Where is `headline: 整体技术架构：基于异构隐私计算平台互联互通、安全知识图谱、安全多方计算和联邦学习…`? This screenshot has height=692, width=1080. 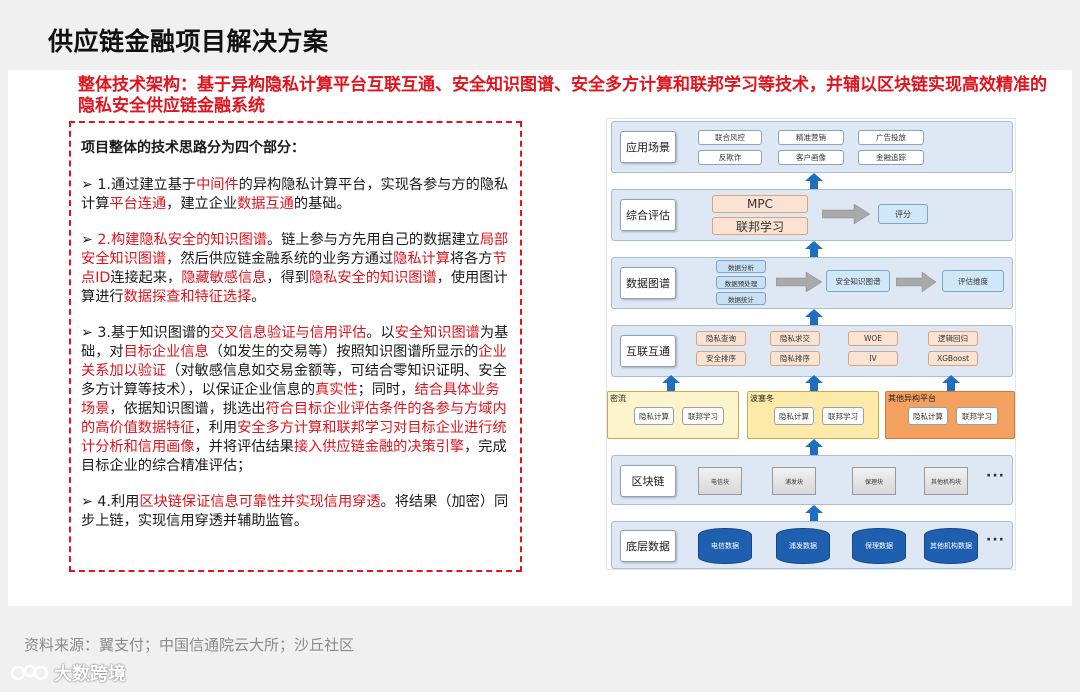 headline: 整体技术架构：基于异构隐私计算平台互联互通、安全知识图谱、安全多方计算和联邦学习… is located at coordinates (562, 95).